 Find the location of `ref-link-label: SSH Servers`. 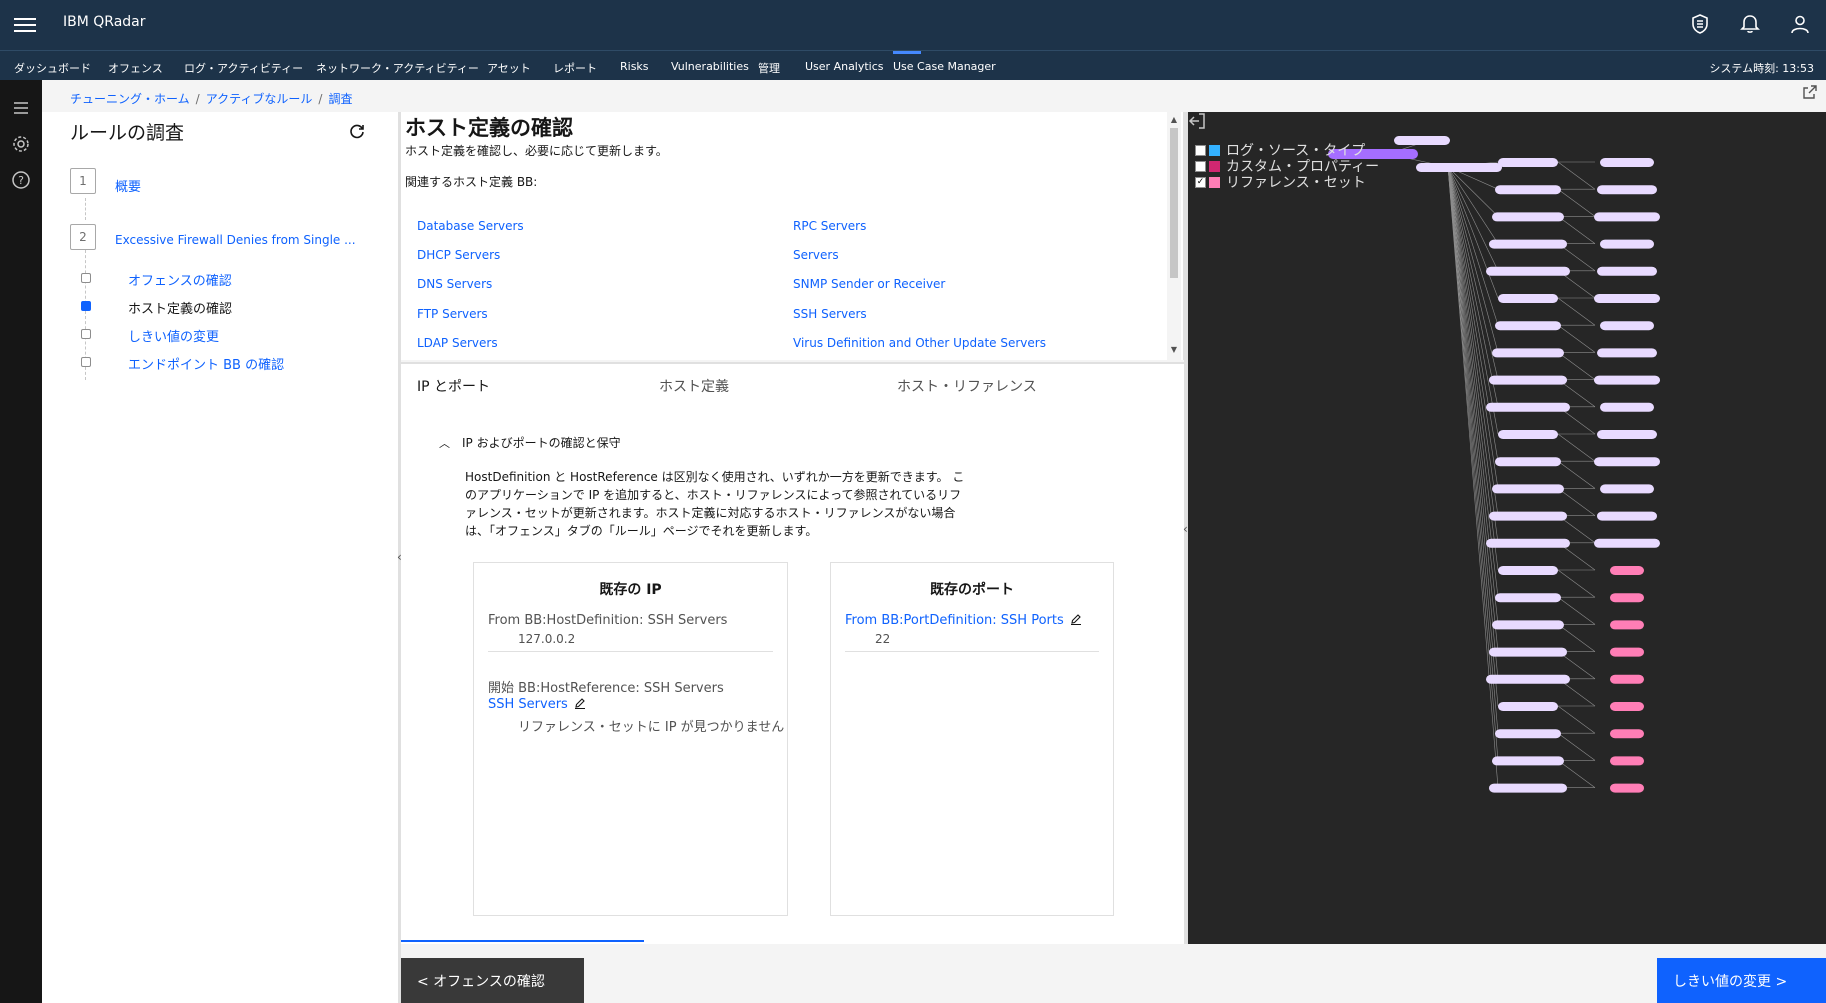

ref-link-label: SSH Servers is located at coordinates (528, 704).